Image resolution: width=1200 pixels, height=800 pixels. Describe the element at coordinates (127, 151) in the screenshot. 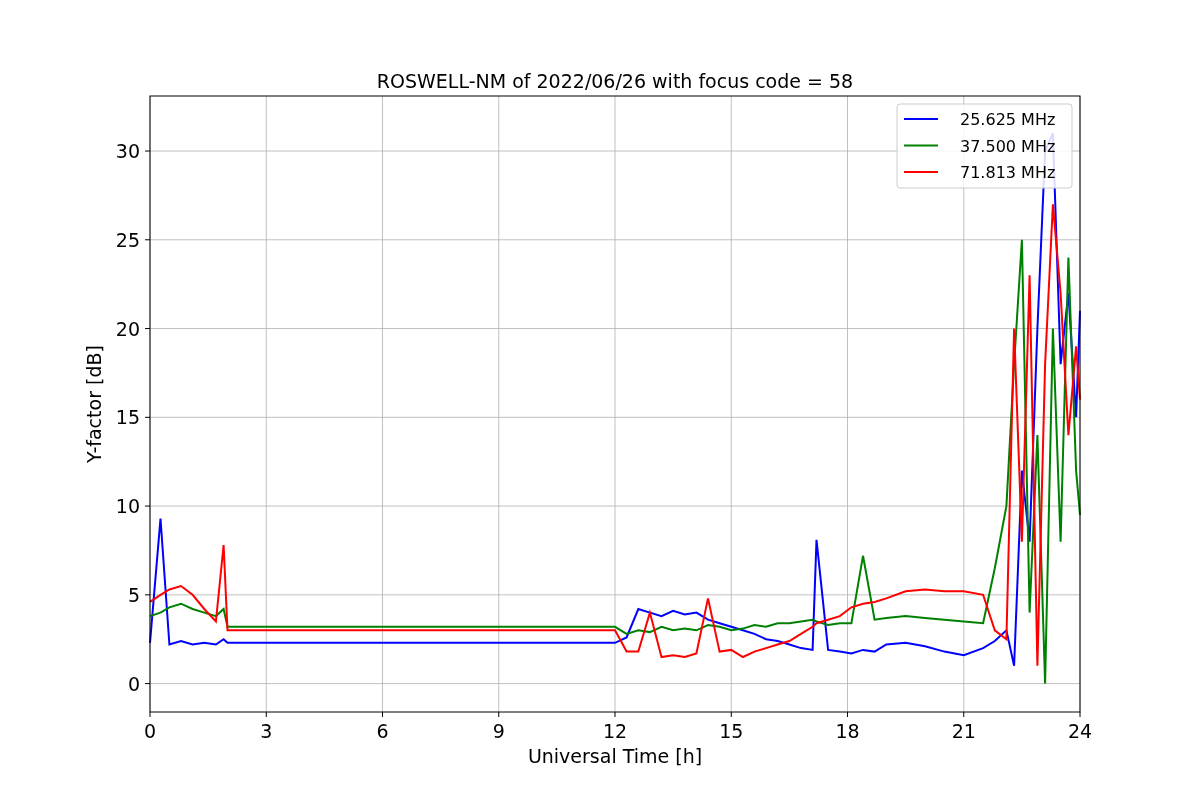

I see `tick-label: 30` at that location.